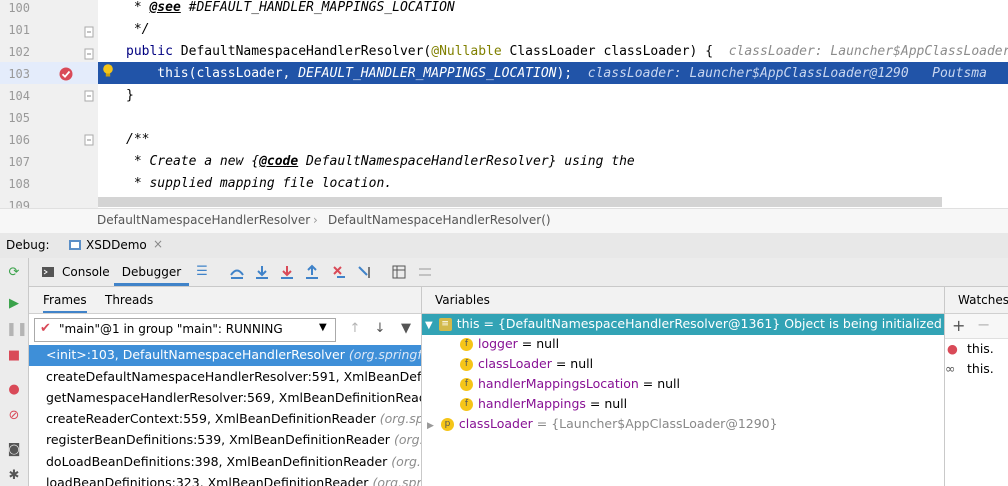 The width and height of the screenshot is (1008, 486). What do you see at coordinates (976, 326) in the screenshot?
I see `watches-toolbar: + −` at bounding box center [976, 326].